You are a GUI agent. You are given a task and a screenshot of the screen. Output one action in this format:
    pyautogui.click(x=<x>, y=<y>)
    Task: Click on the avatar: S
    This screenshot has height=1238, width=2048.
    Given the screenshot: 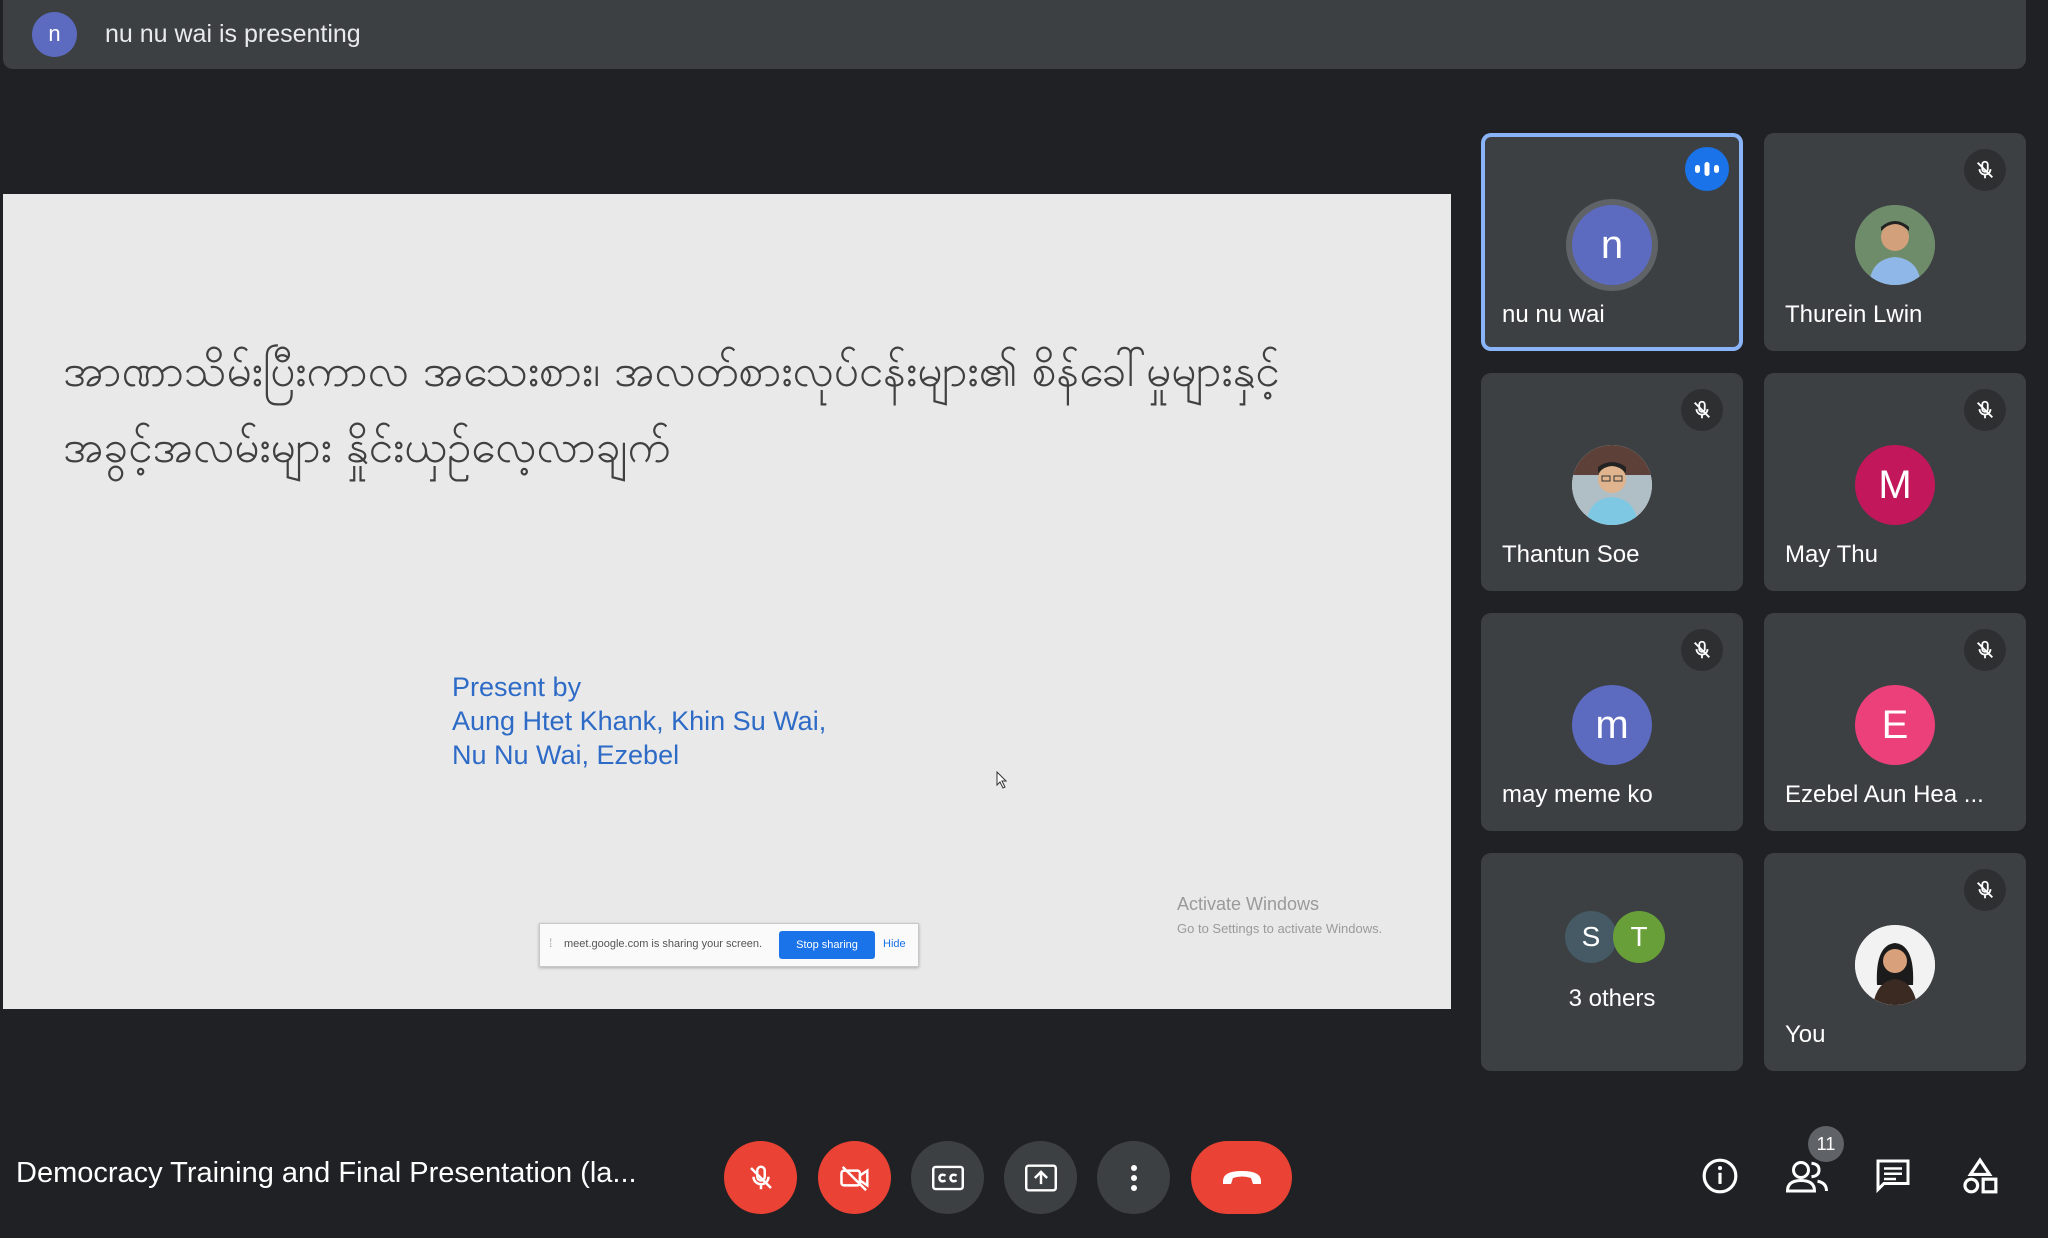 What is the action you would take?
    pyautogui.click(x=1591, y=937)
    